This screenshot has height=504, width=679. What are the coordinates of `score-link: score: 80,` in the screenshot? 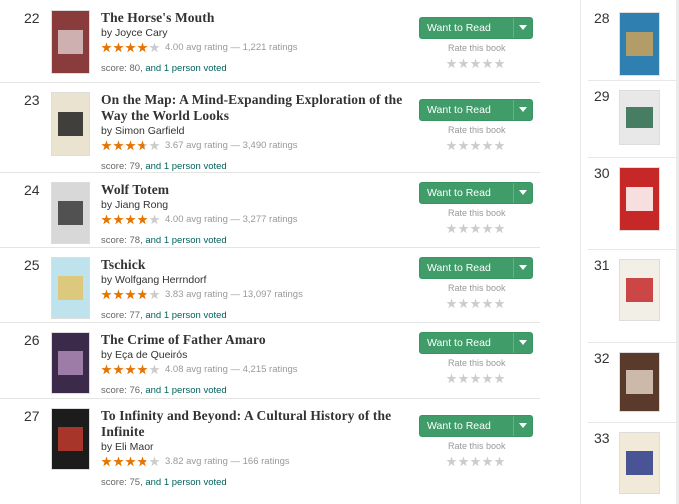 It's located at (122, 68).